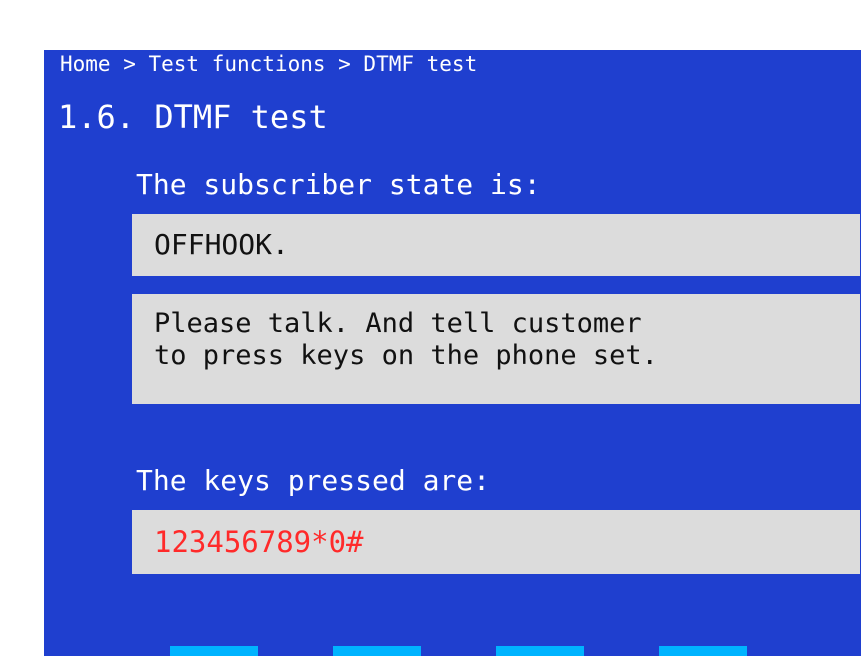 The height and width of the screenshot is (656, 861). Describe the element at coordinates (377, 651) in the screenshot. I see `softkey-2-button` at that location.